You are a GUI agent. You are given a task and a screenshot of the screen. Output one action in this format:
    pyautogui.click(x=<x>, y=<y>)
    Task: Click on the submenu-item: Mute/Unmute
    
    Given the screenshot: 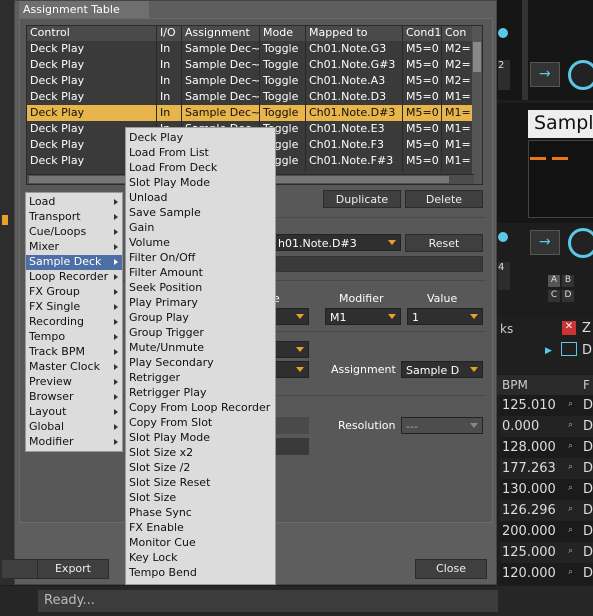 What is the action you would take?
    pyautogui.click(x=200, y=348)
    